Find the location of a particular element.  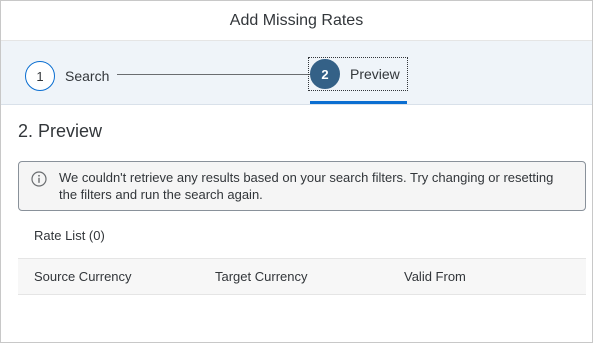

dialog-header: Add Missing Rates is located at coordinates (296, 21).